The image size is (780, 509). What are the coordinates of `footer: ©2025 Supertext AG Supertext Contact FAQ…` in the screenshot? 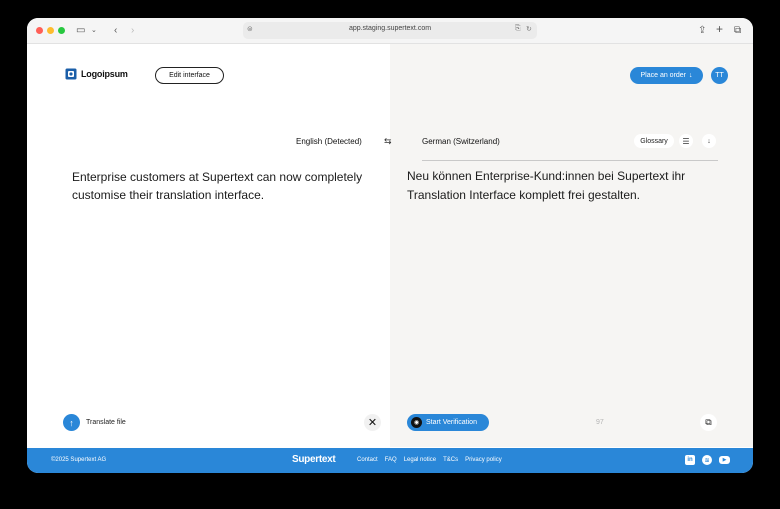 It's located at (390, 460).